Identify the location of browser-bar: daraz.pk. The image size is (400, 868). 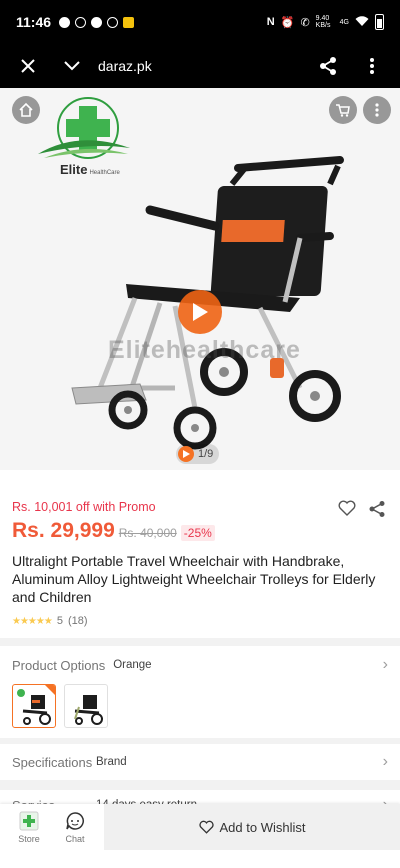
(200, 66).